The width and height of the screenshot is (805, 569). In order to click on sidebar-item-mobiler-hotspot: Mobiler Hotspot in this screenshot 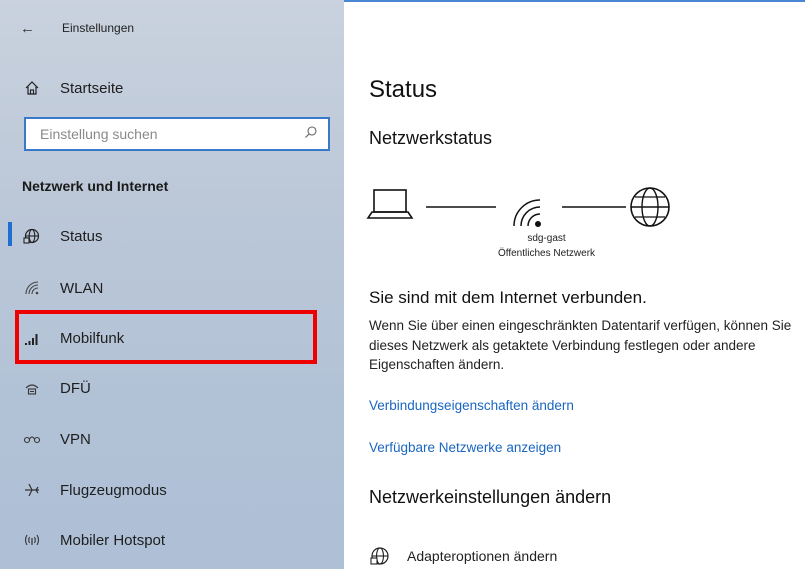, I will do `click(93, 540)`.